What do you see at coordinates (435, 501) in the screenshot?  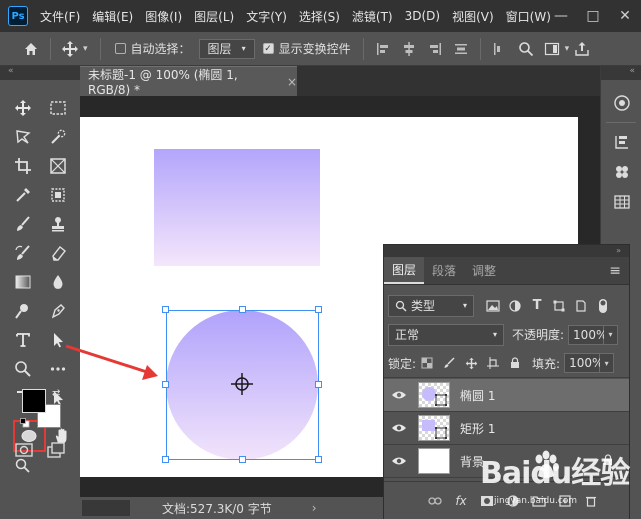 I see `link-layers-icon` at bounding box center [435, 501].